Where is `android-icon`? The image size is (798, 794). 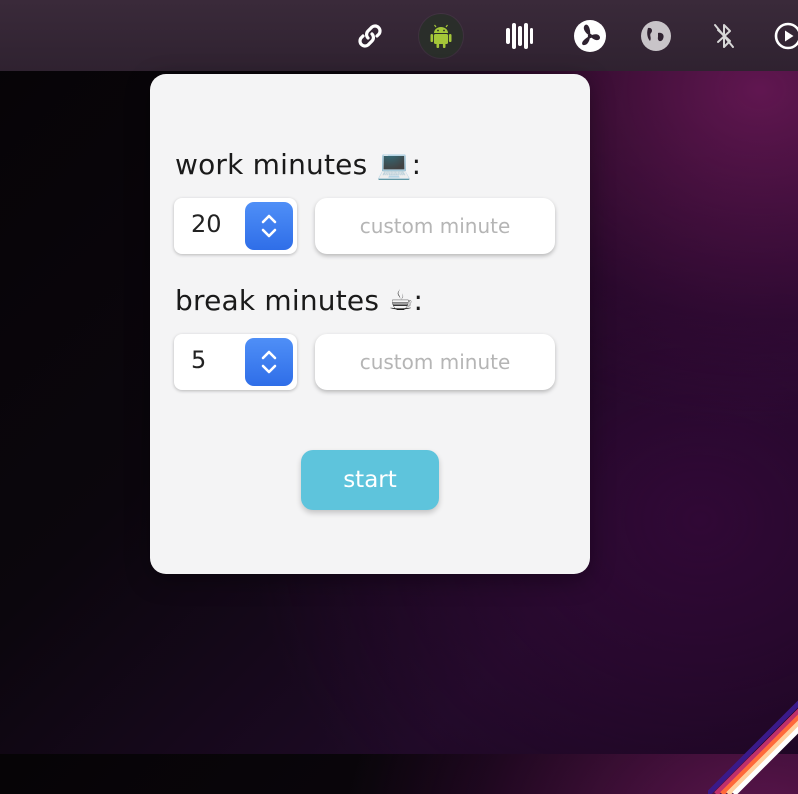
android-icon is located at coordinates (441, 36).